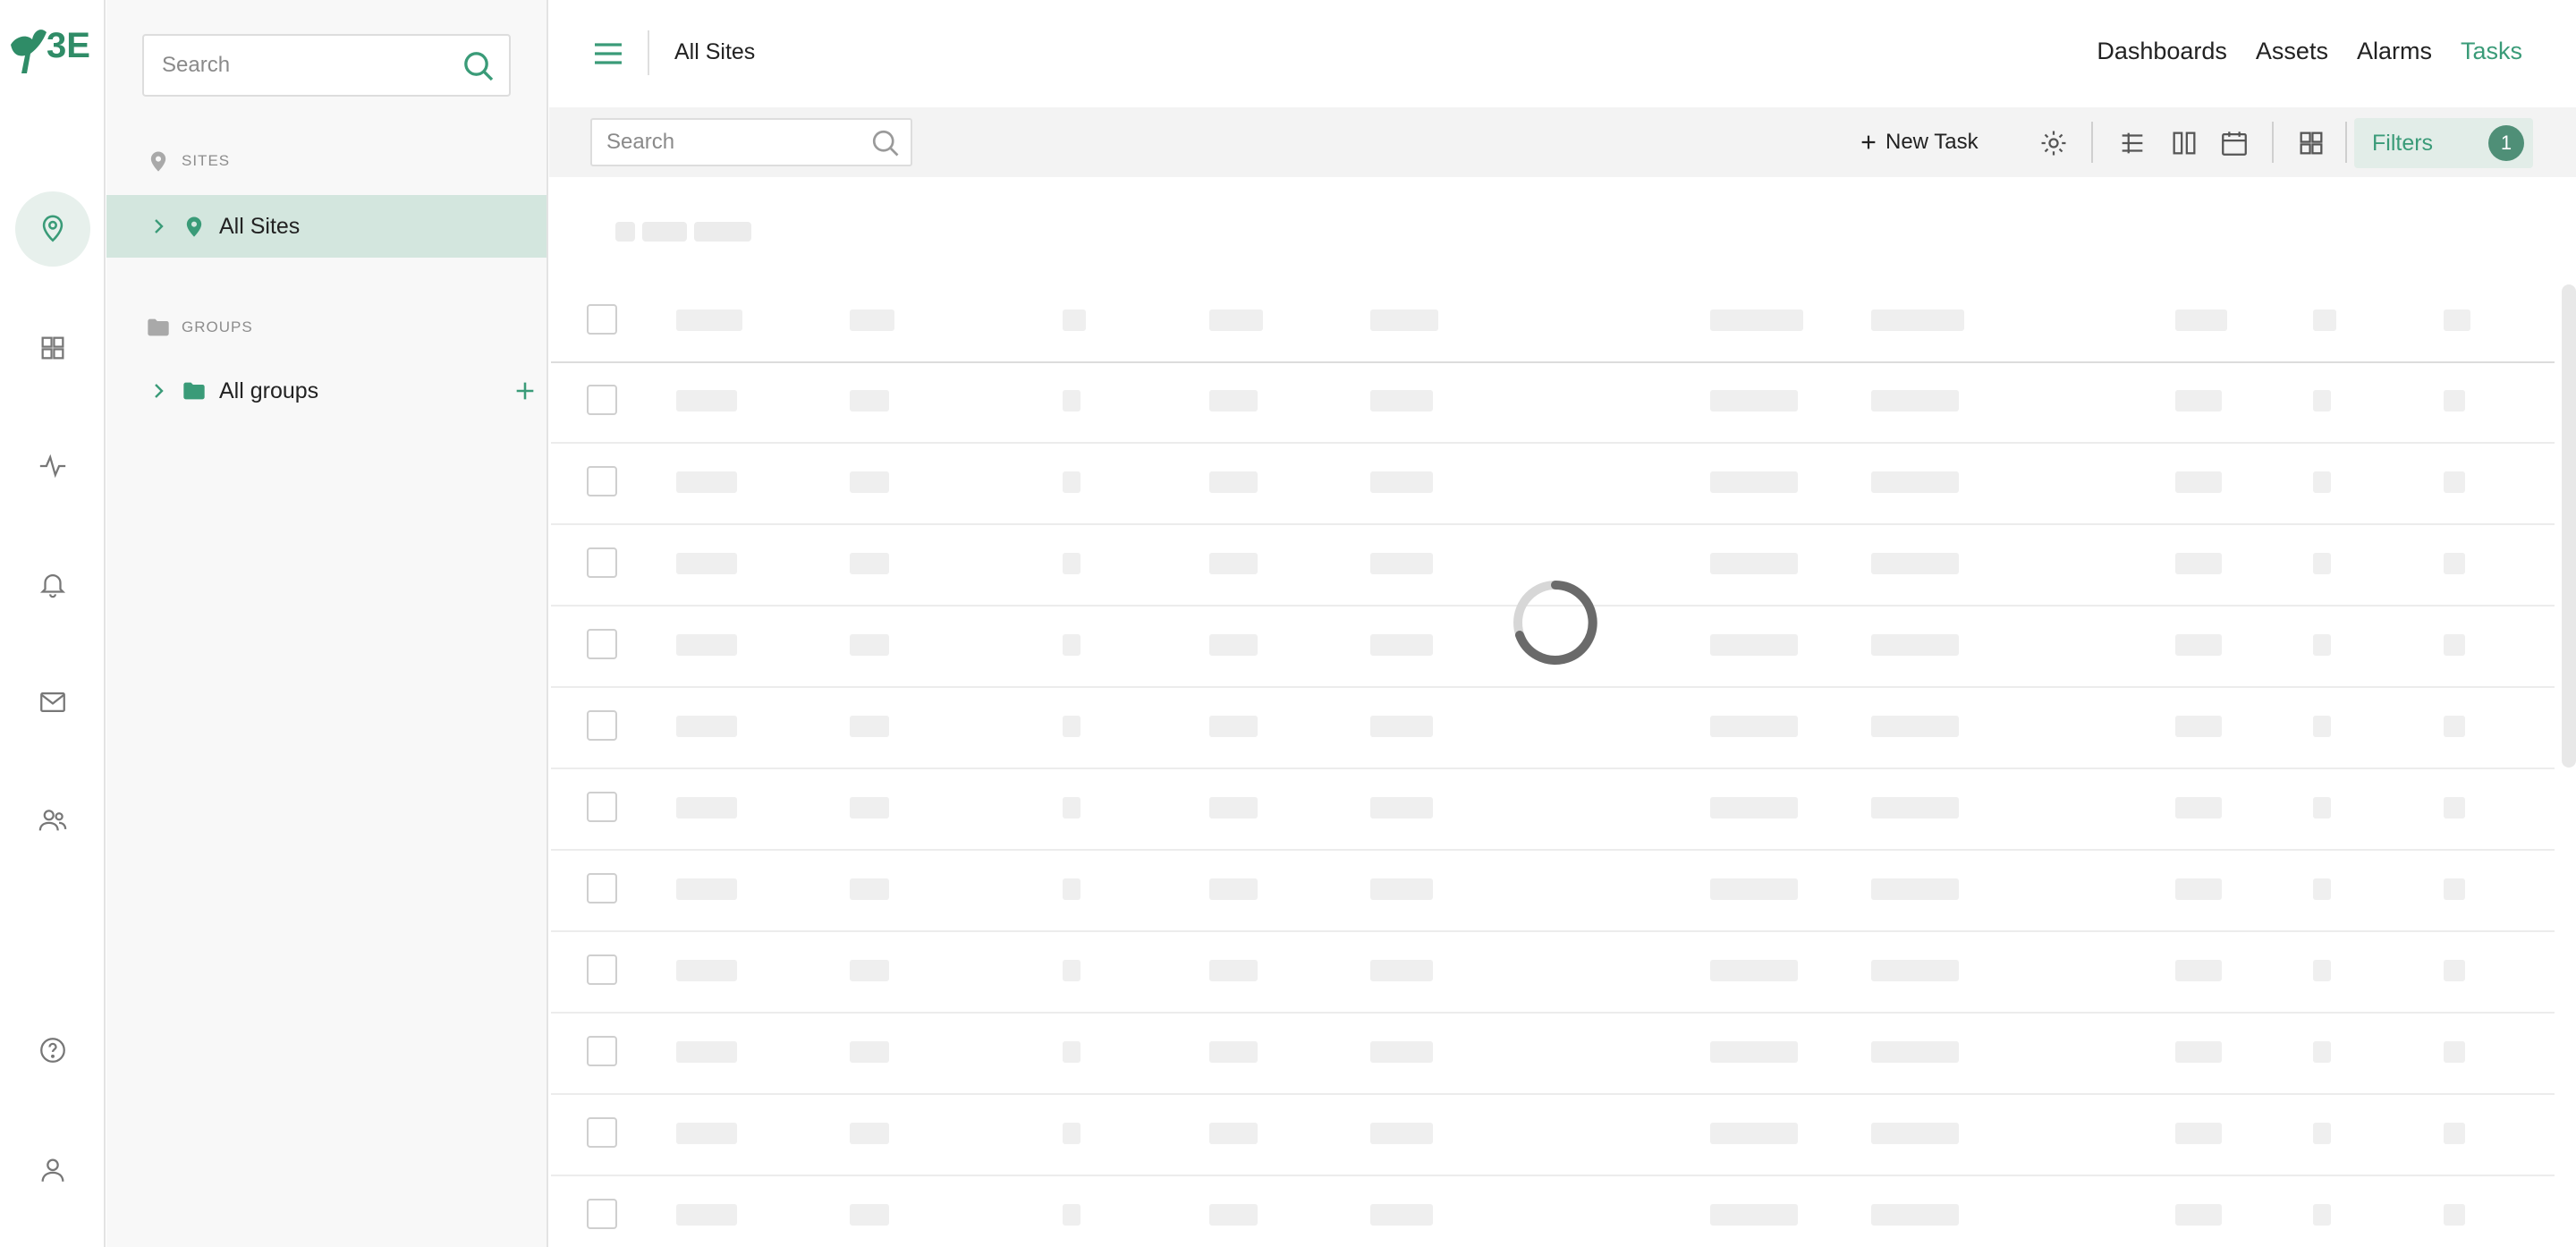 The height and width of the screenshot is (1247, 2576). I want to click on filters-button: Filters 1, so click(2443, 143).